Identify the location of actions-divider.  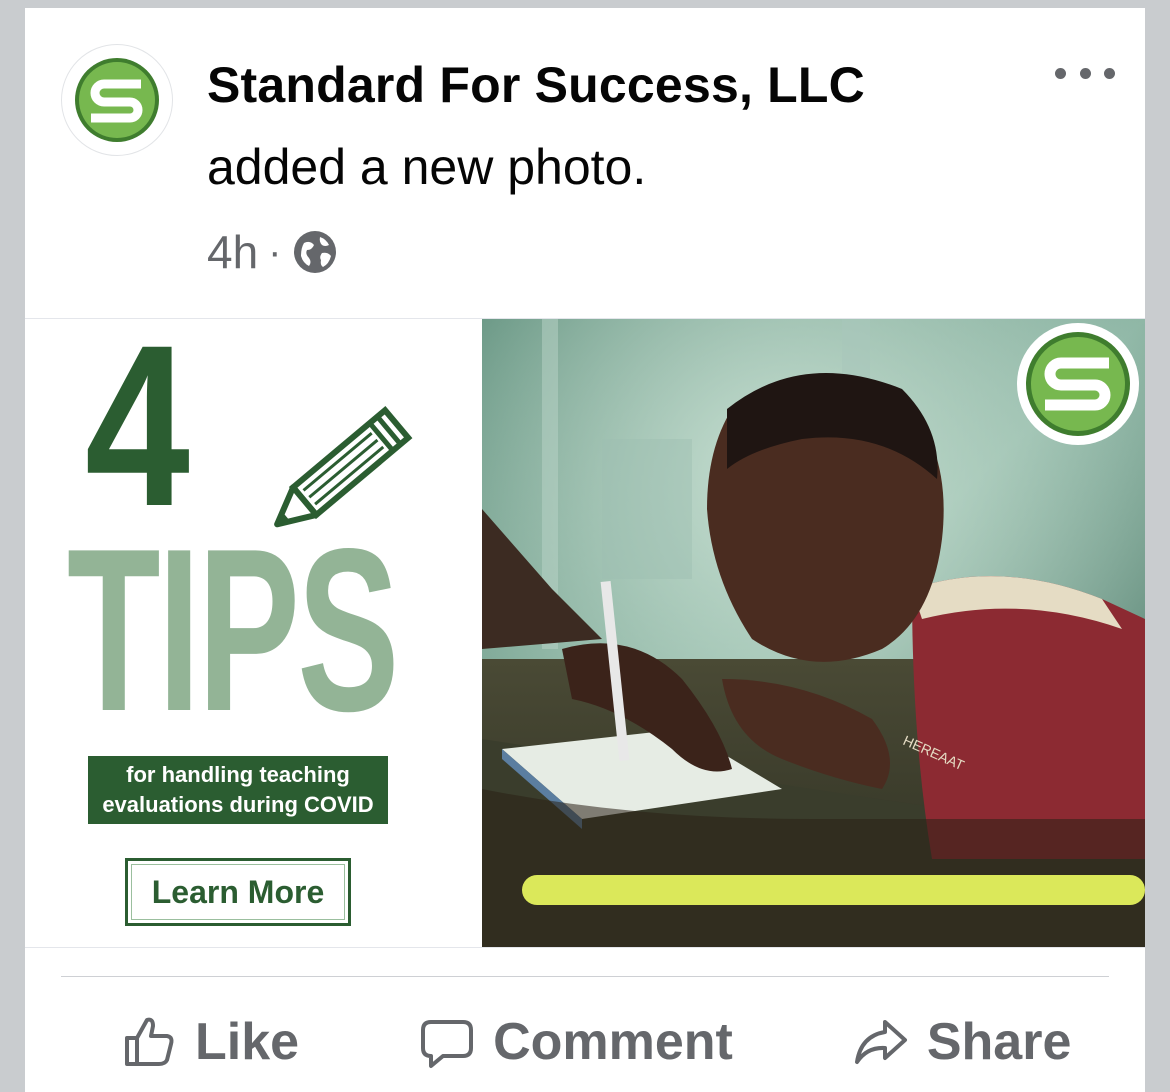
(585, 976).